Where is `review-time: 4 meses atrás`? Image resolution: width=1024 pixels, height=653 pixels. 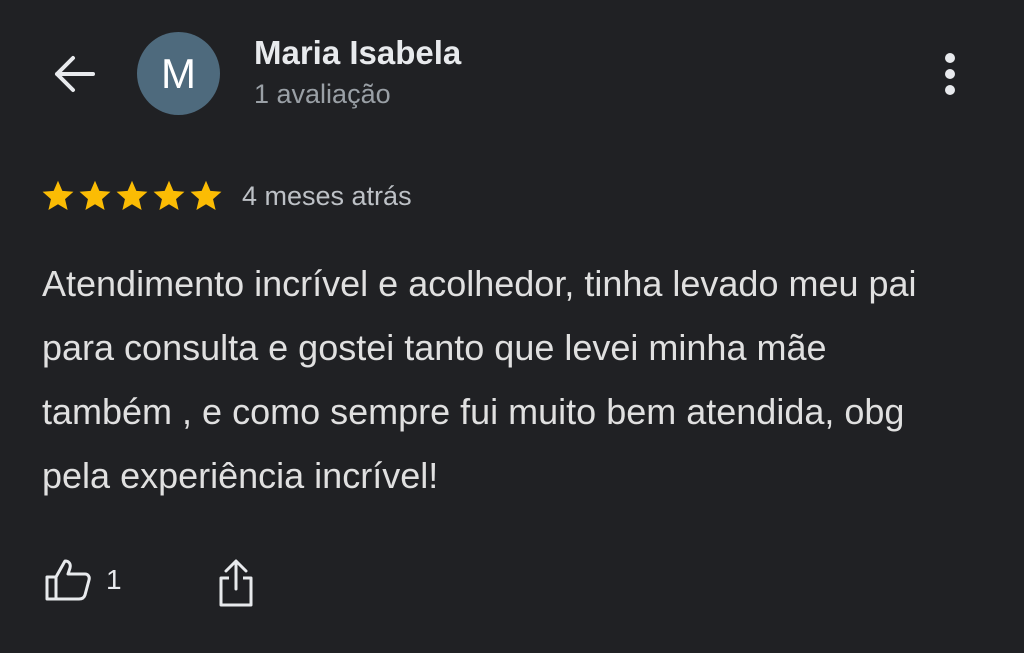
review-time: 4 meses atrás is located at coordinates (327, 196).